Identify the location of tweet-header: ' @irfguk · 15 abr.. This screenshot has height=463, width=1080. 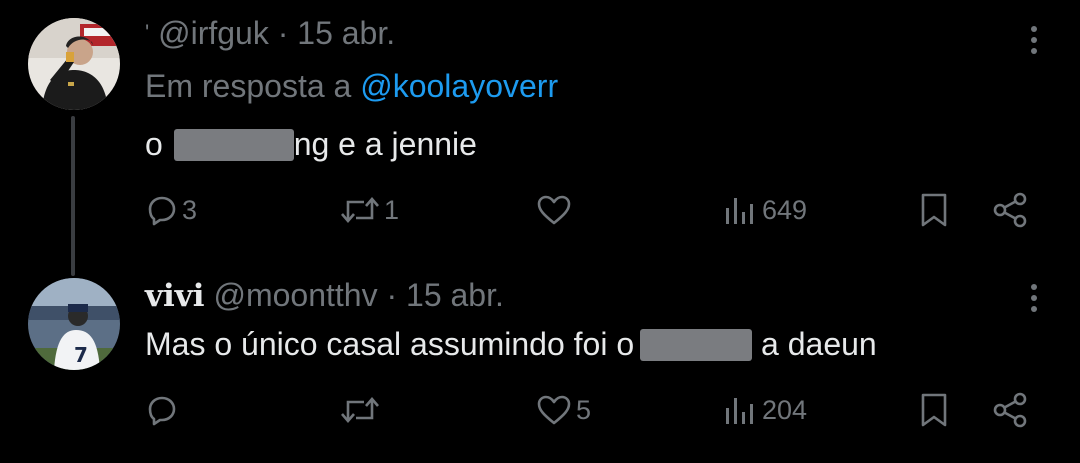
(270, 33).